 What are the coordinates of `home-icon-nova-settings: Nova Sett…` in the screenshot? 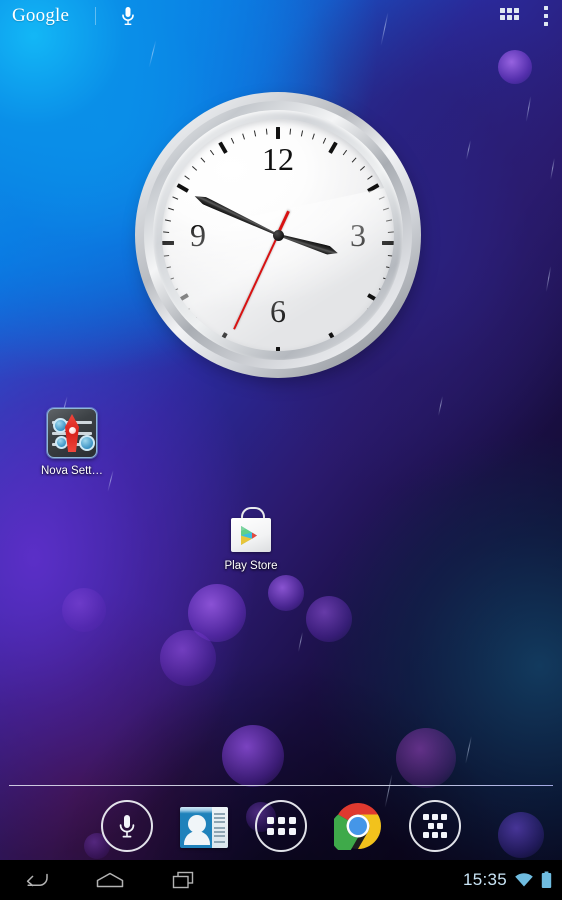 It's located at (72, 442).